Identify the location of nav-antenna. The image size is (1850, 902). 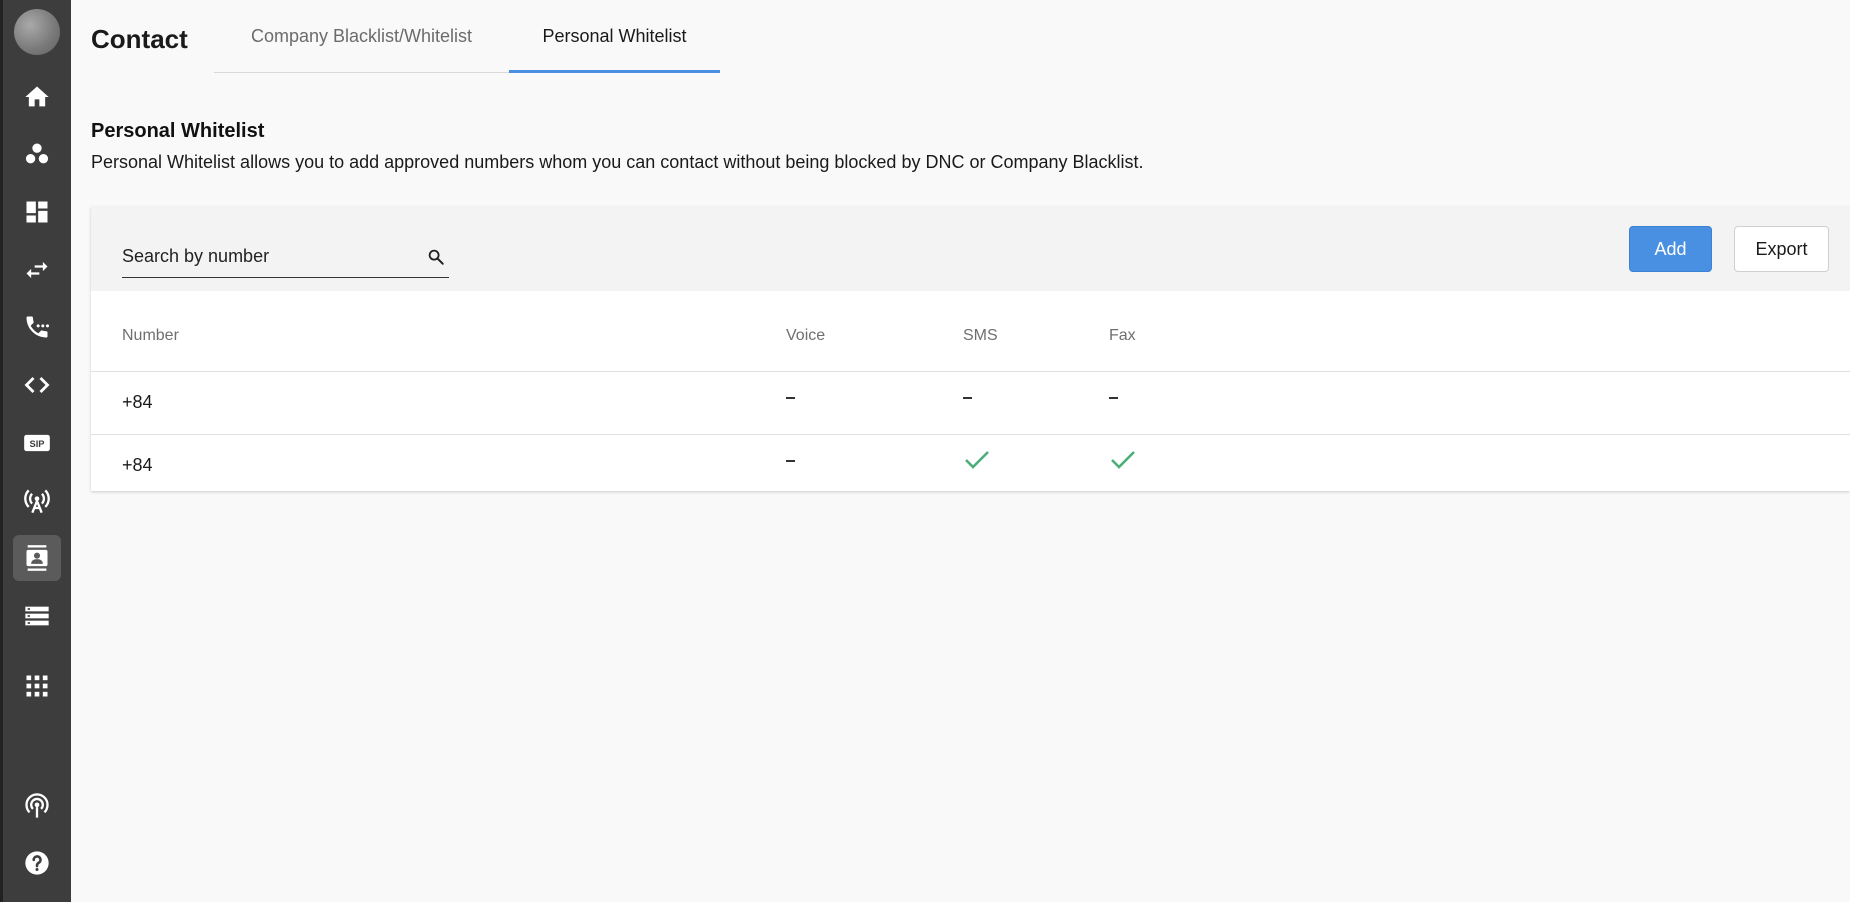
(37, 501).